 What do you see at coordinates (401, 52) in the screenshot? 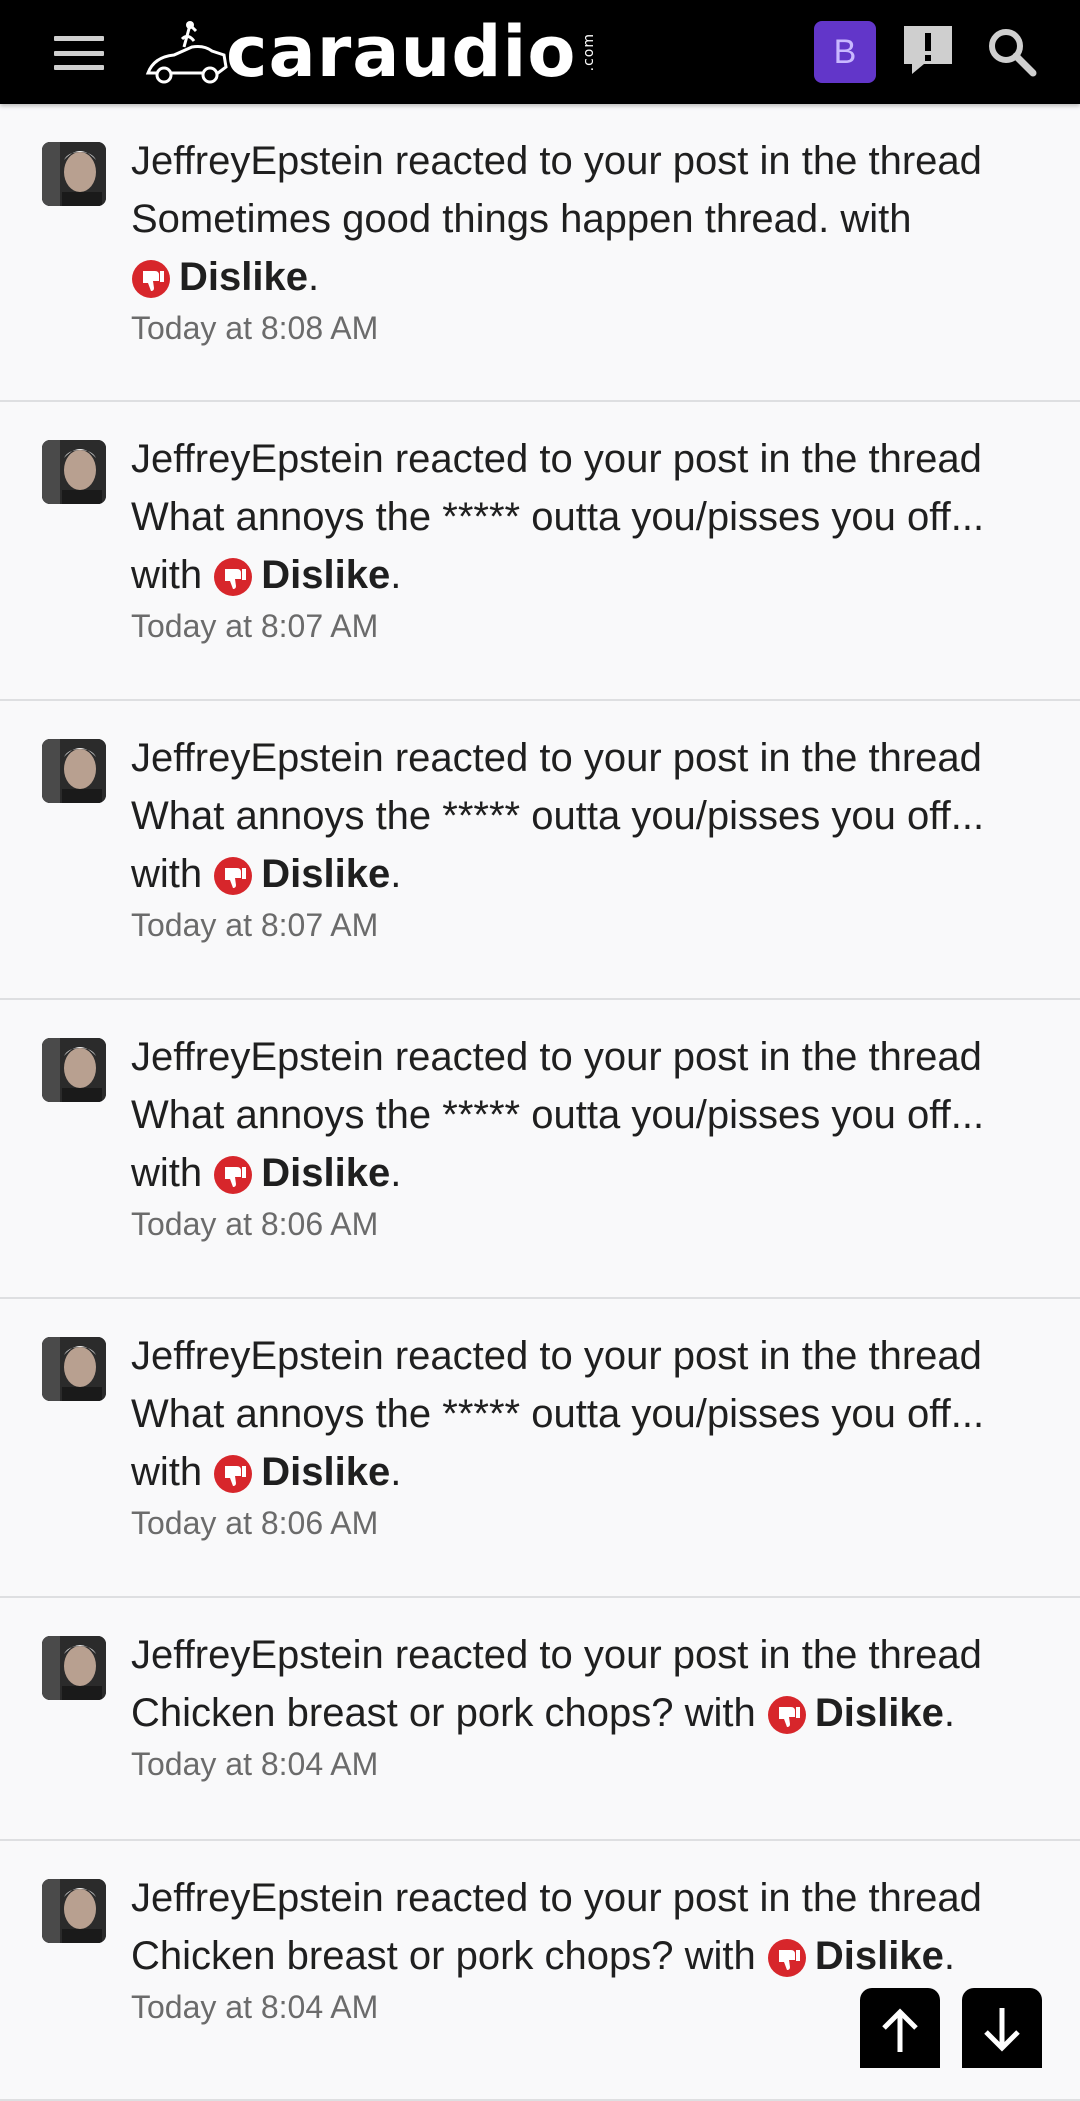
I see `logo-text: caraudio` at bounding box center [401, 52].